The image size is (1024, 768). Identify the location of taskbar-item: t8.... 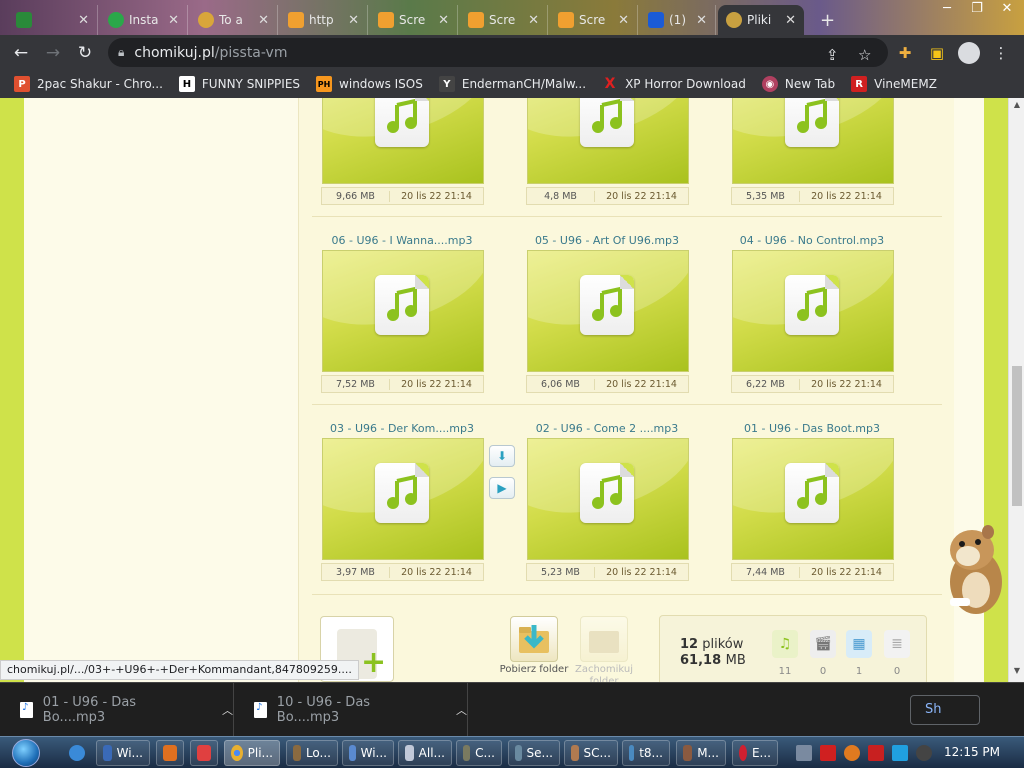
(646, 753).